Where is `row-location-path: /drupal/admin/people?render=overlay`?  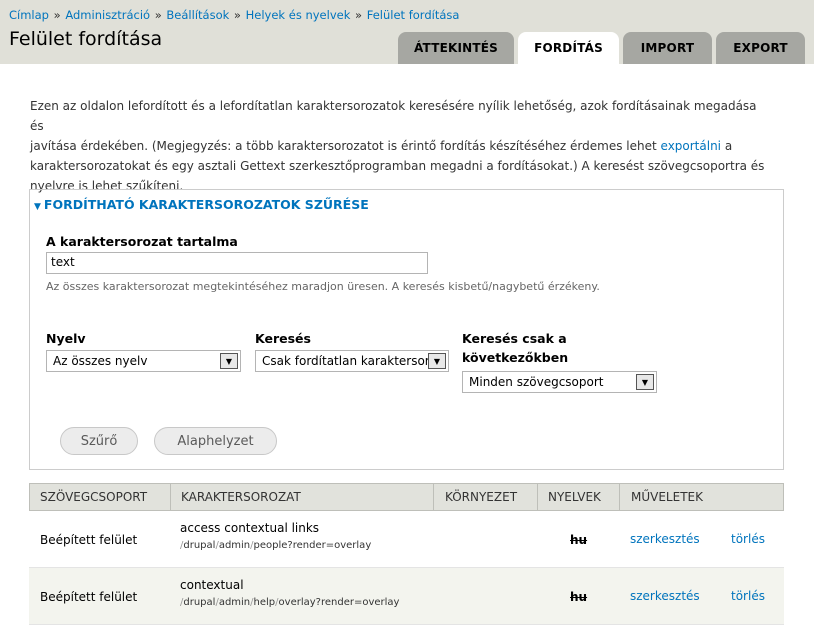 row-location-path: /drupal/admin/people?render=overlay is located at coordinates (276, 545).